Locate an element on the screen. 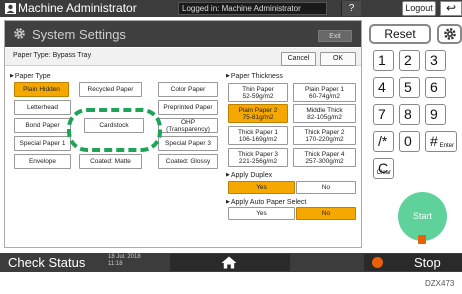 The width and height of the screenshot is (462, 294). key-asterisk: /* is located at coordinates (383, 141).